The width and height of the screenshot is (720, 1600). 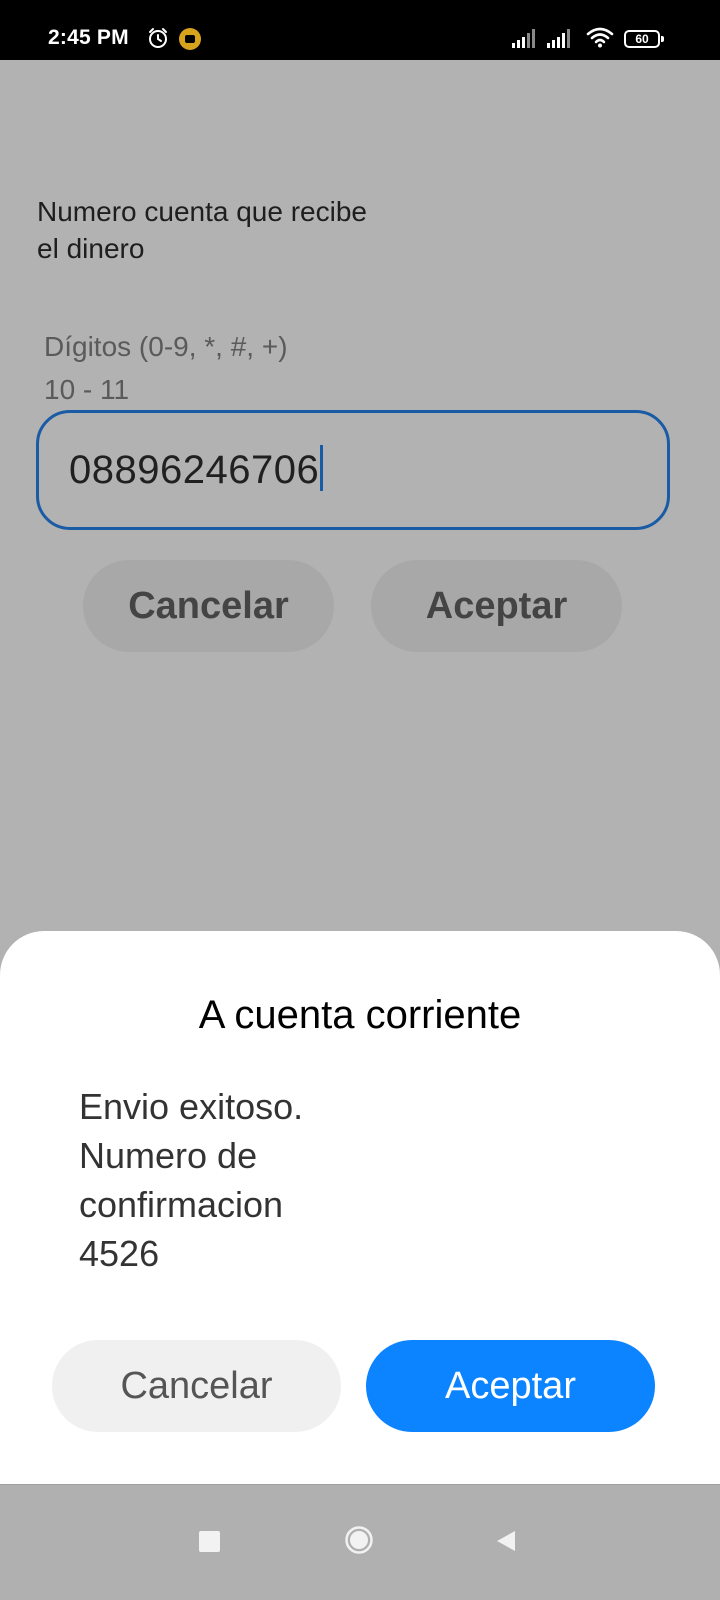 What do you see at coordinates (196, 1386) in the screenshot?
I see `dialog-cancel-button: Cancelar` at bounding box center [196, 1386].